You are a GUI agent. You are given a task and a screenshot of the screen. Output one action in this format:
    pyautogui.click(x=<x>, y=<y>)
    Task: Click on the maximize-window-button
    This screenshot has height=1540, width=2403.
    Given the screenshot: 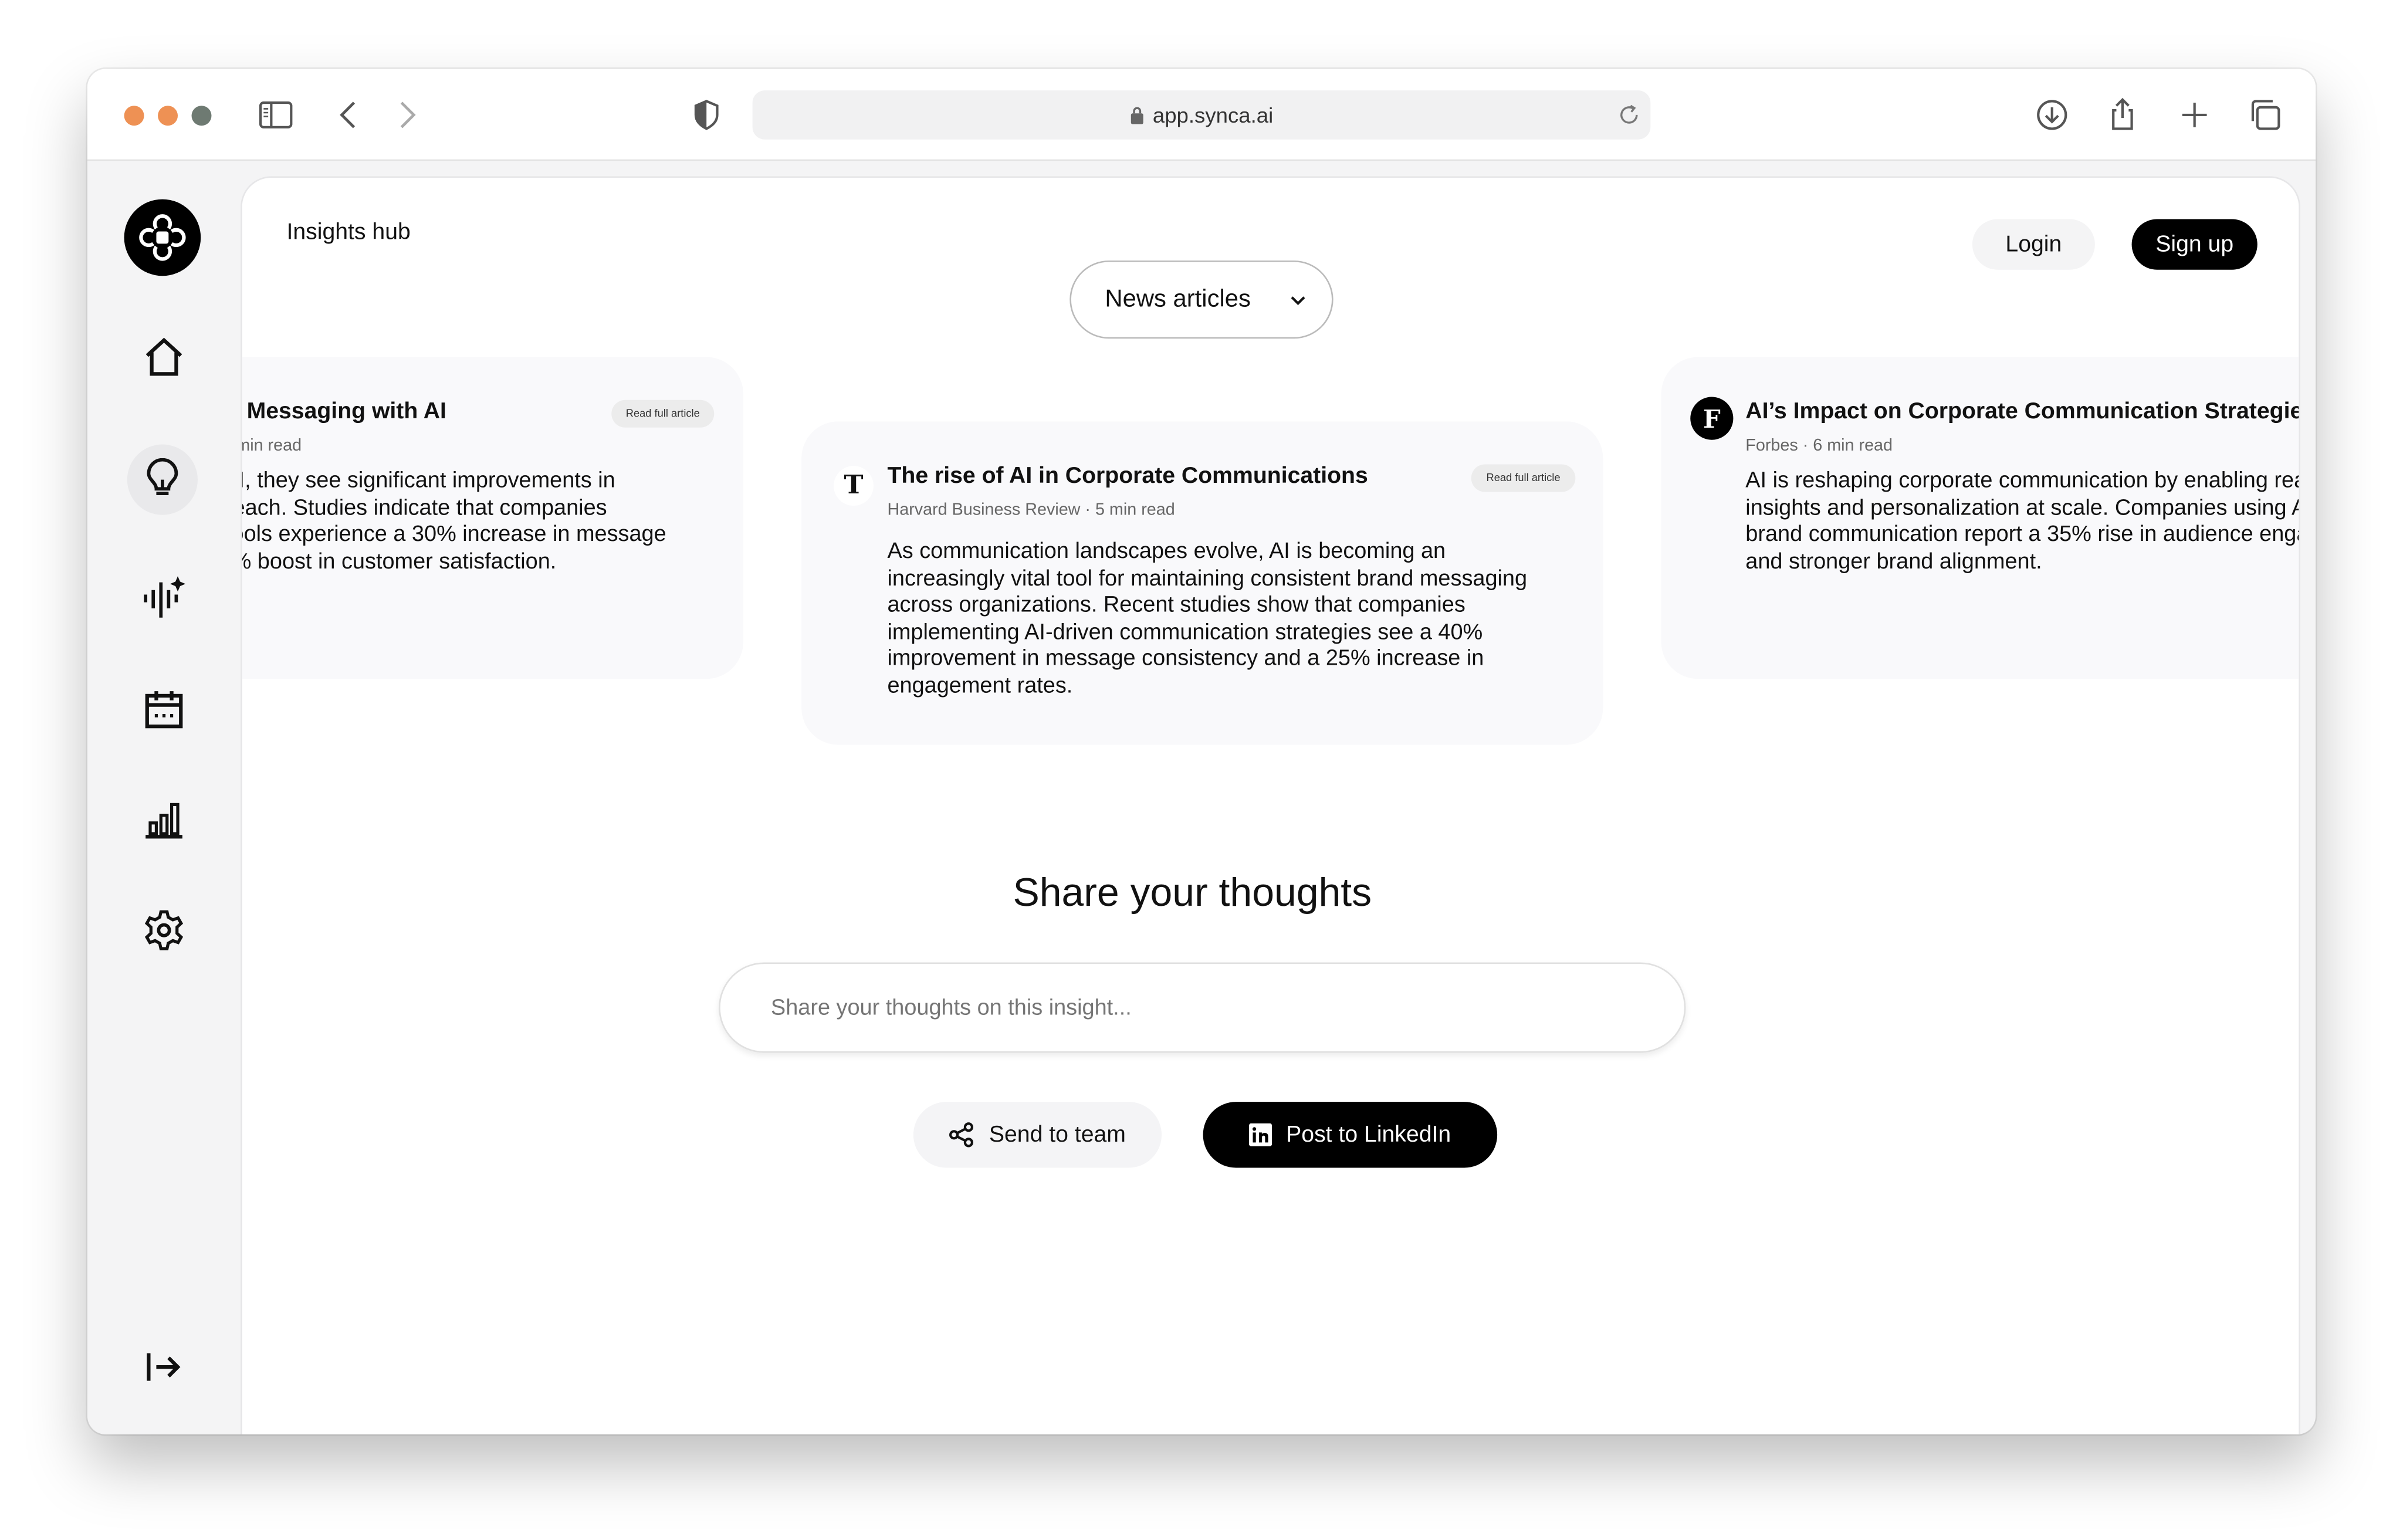 What is the action you would take?
    pyautogui.click(x=201, y=116)
    